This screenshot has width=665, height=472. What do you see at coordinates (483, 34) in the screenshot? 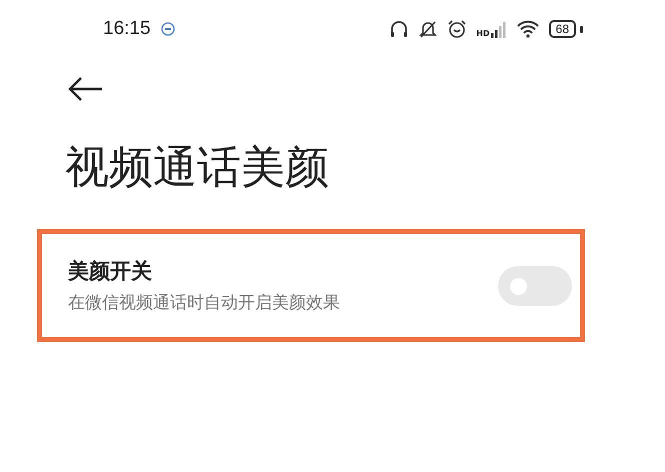
I see `network-type-label: HD` at bounding box center [483, 34].